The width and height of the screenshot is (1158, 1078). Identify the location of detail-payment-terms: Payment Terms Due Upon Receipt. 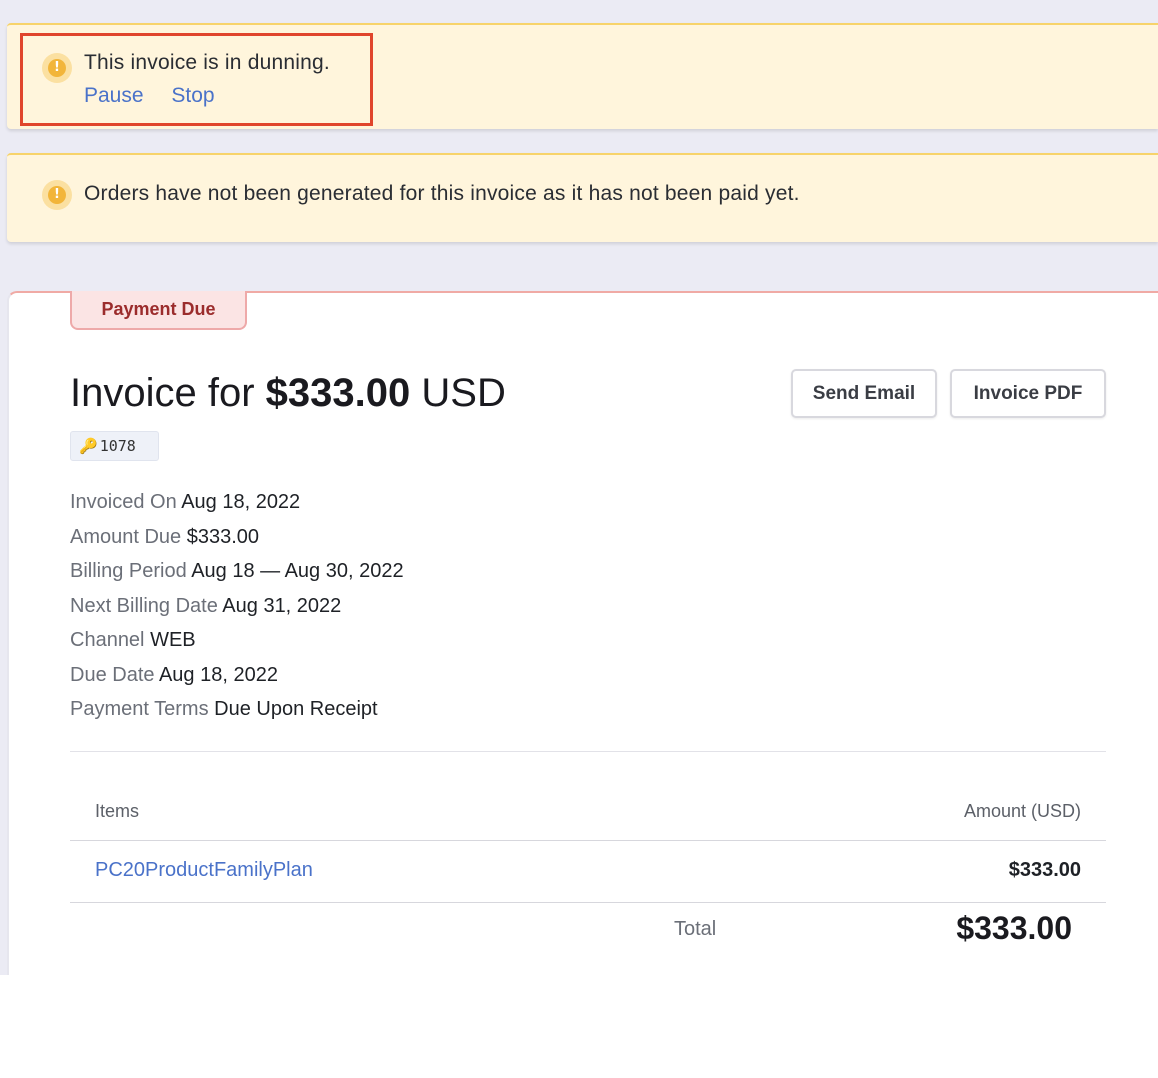
(224, 709).